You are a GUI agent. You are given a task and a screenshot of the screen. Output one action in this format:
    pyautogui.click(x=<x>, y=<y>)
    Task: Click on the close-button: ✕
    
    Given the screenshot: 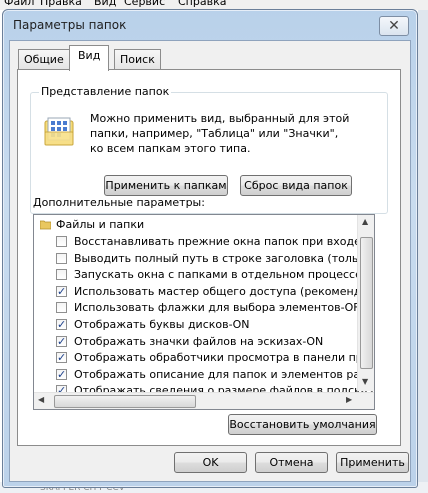 What is the action you would take?
    pyautogui.click(x=394, y=26)
    